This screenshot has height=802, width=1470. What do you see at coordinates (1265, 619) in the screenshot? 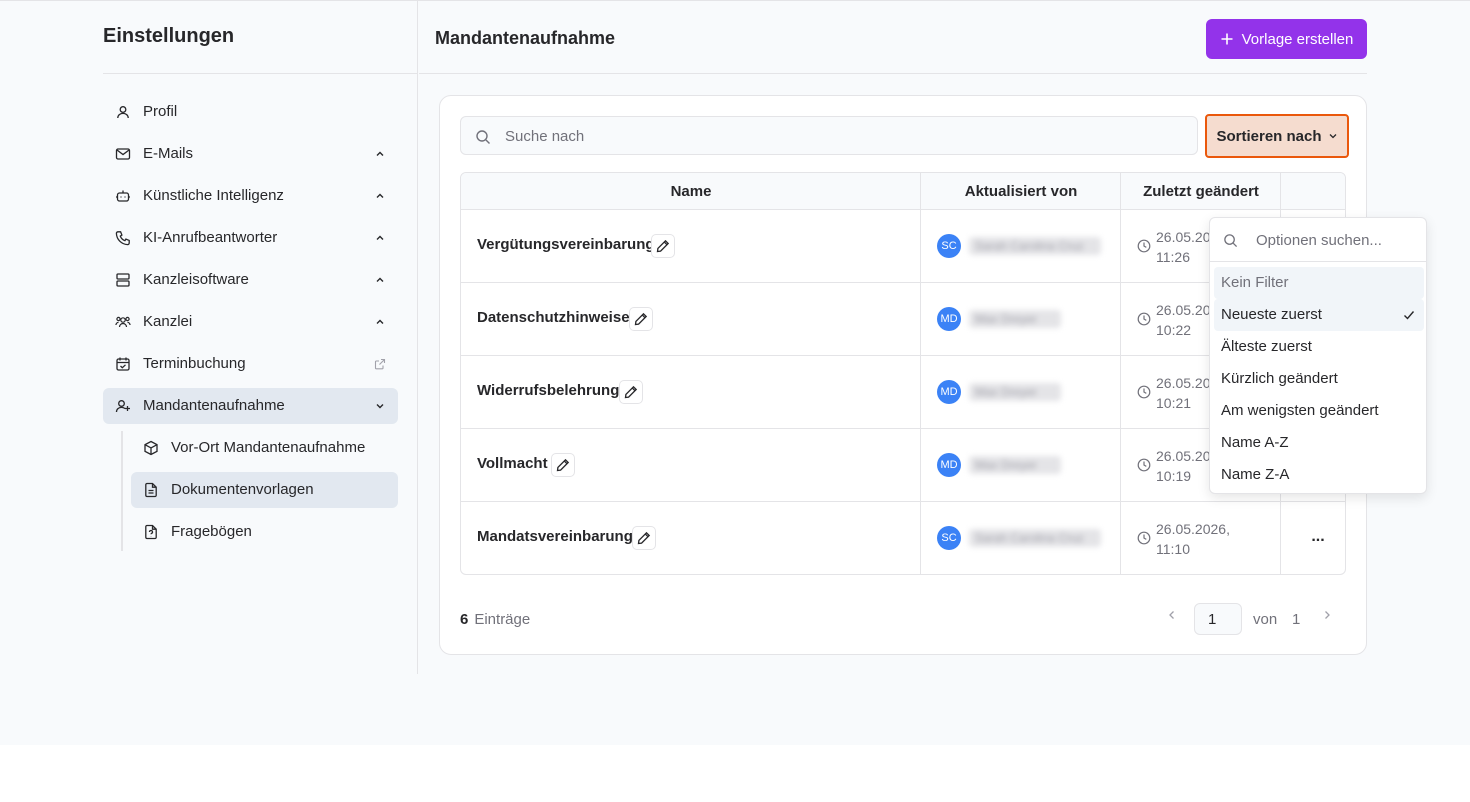
I see `page-of-label: von` at bounding box center [1265, 619].